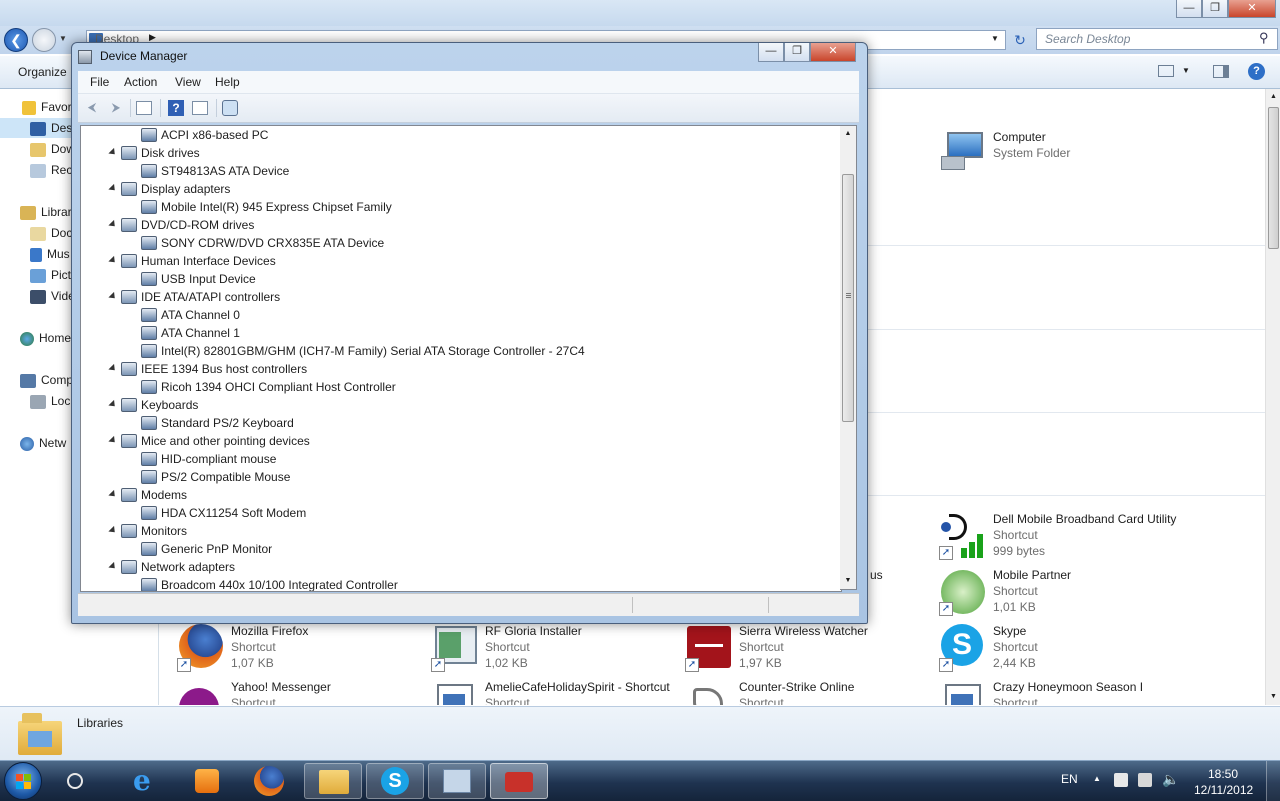 The image size is (1280, 801). I want to click on tree-scrollbar: ▲ ▼, so click(848, 357).